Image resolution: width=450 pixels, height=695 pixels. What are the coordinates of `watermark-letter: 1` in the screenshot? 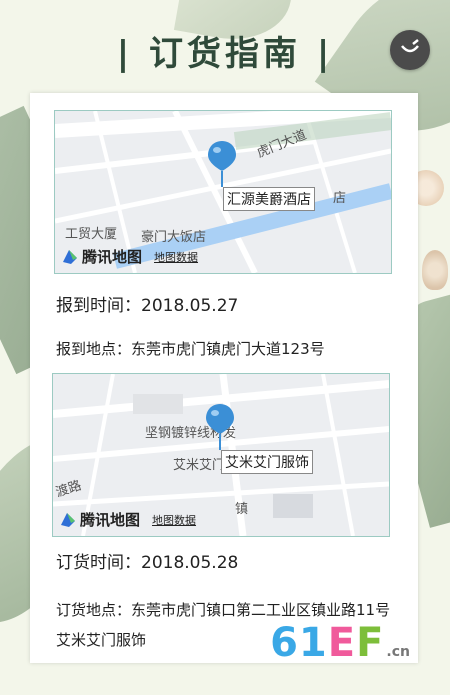 It's located at (313, 643).